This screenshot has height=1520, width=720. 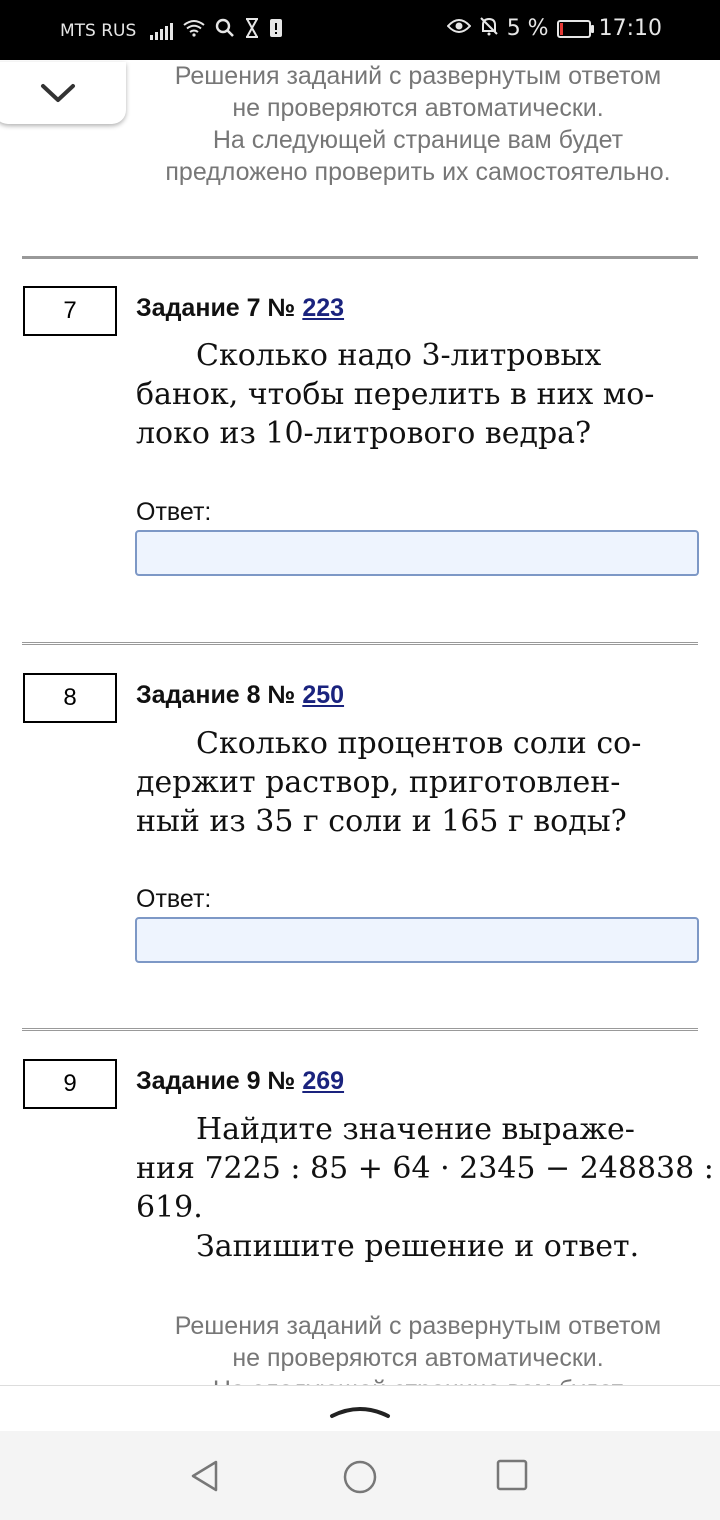 What do you see at coordinates (395, 394) in the screenshot?
I see `task-text-line: банок, чтобы перелить в них мо-` at bounding box center [395, 394].